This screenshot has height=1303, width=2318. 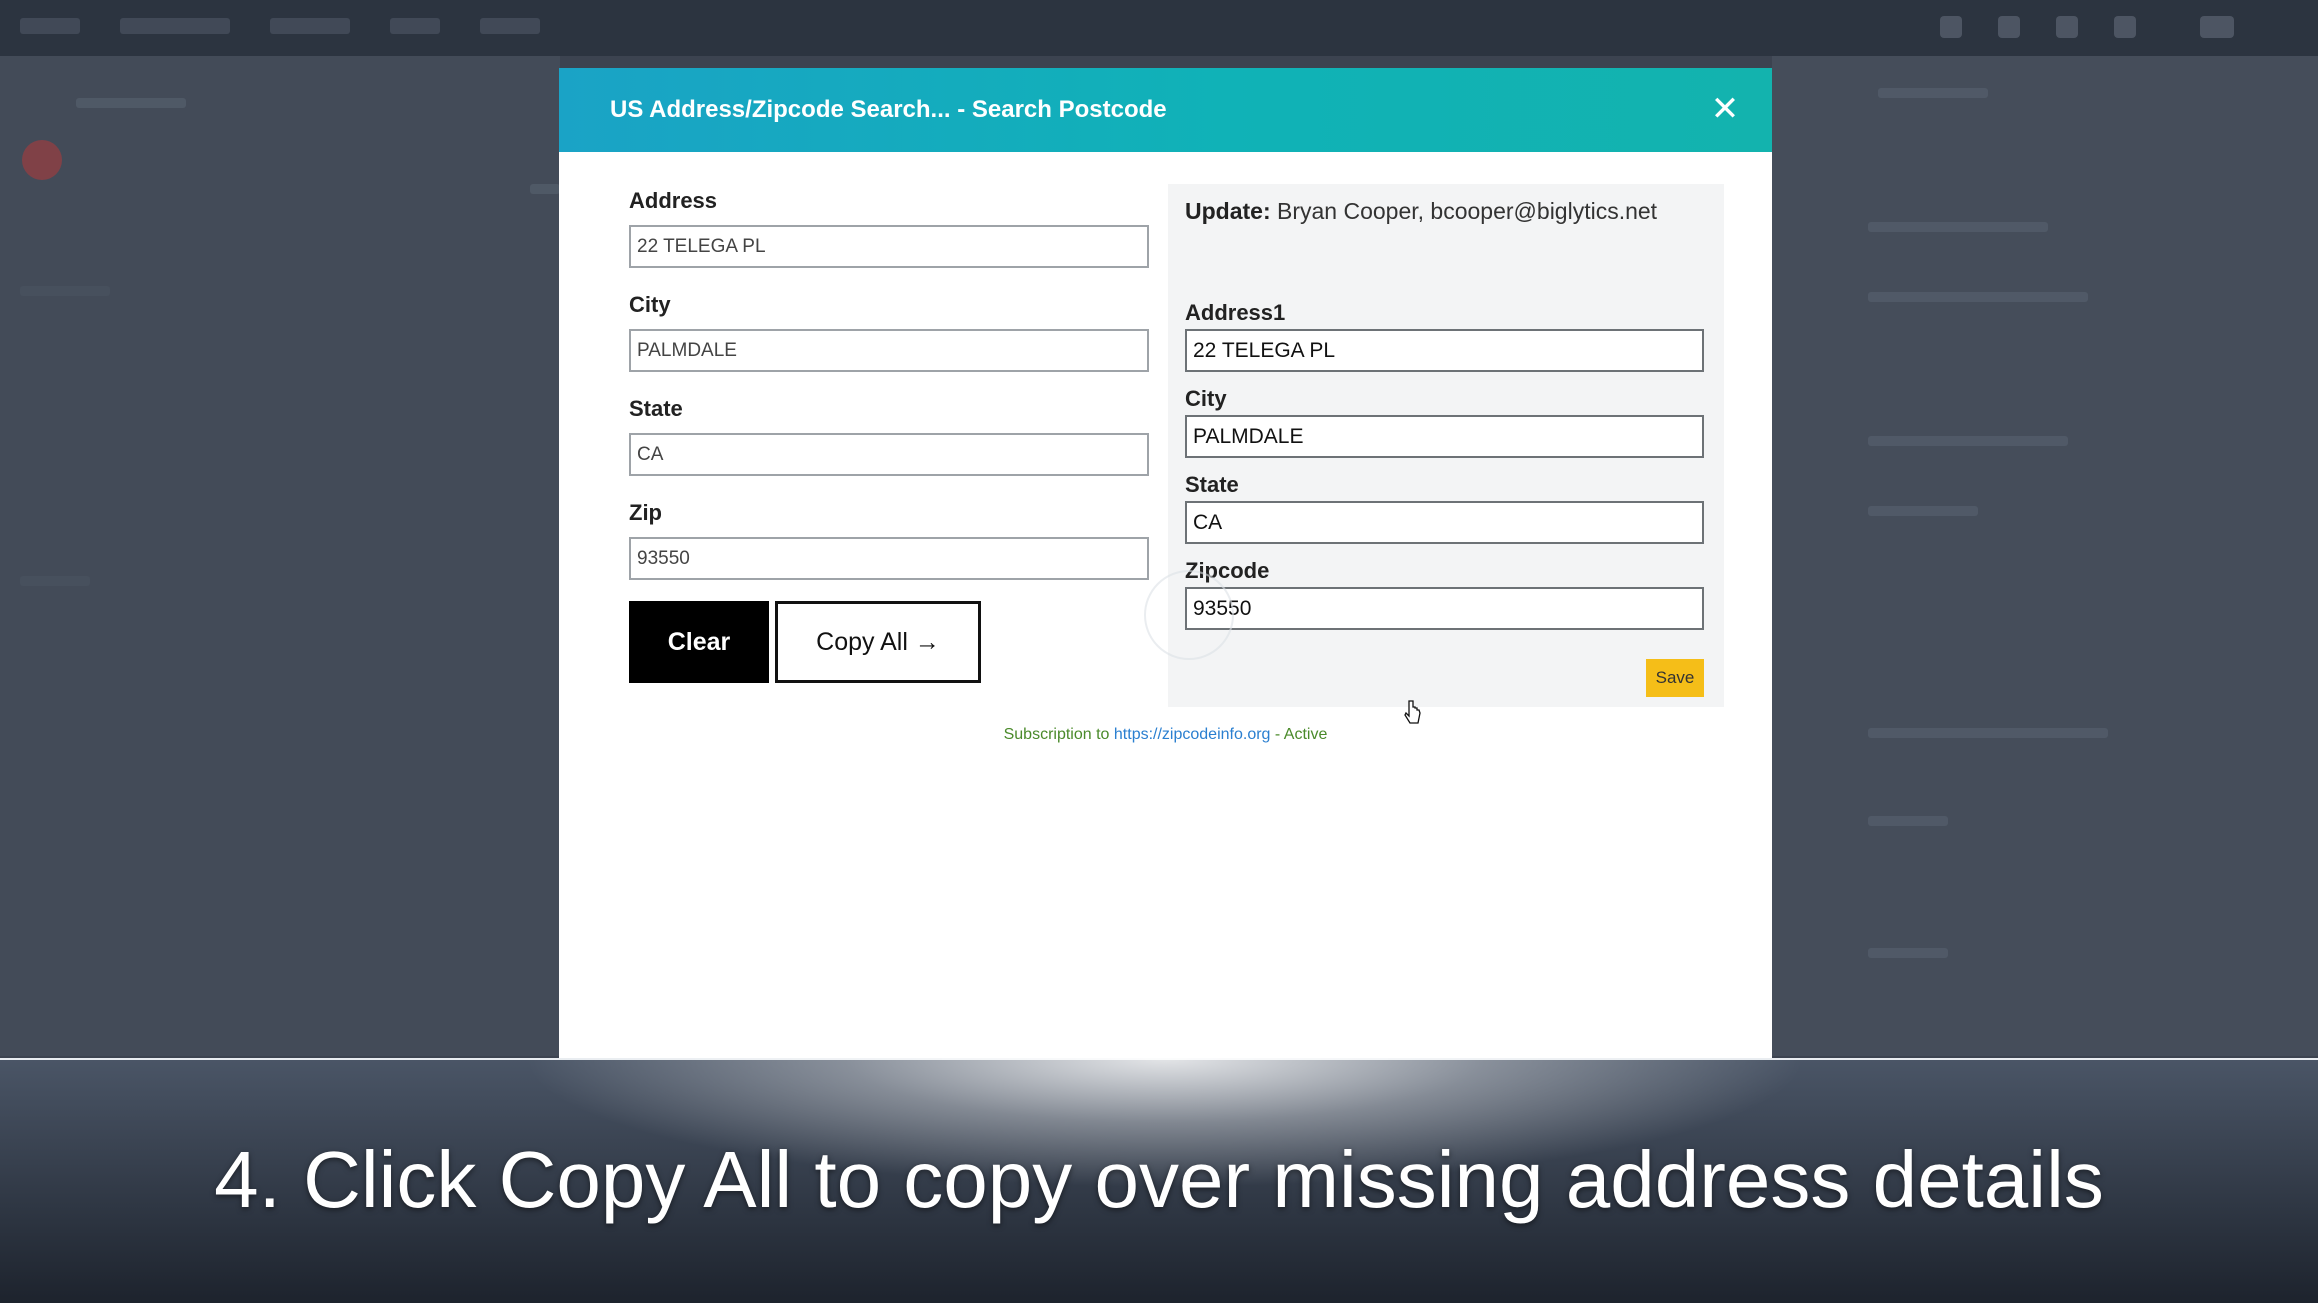 What do you see at coordinates (699, 642) in the screenshot?
I see `clear-button: Clear` at bounding box center [699, 642].